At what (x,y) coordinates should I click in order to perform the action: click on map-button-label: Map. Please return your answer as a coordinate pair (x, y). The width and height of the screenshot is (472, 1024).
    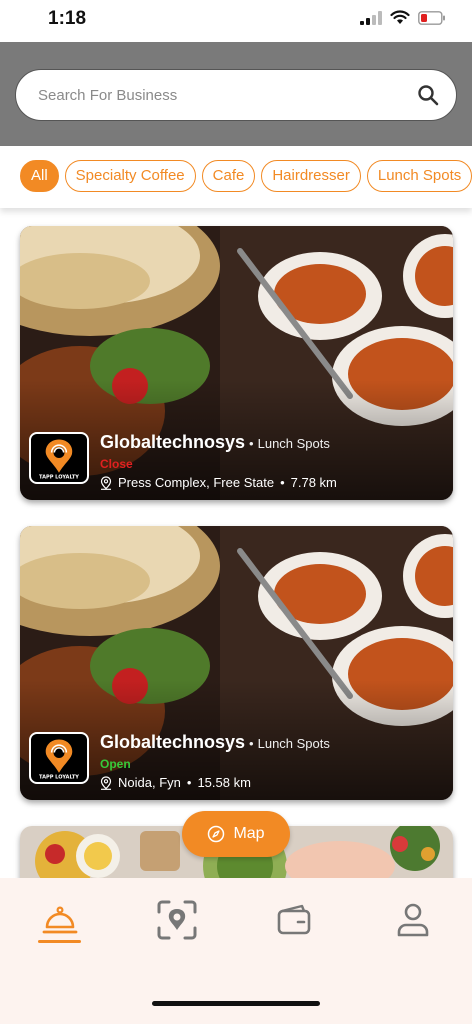
    Looking at the image, I should click on (249, 833).